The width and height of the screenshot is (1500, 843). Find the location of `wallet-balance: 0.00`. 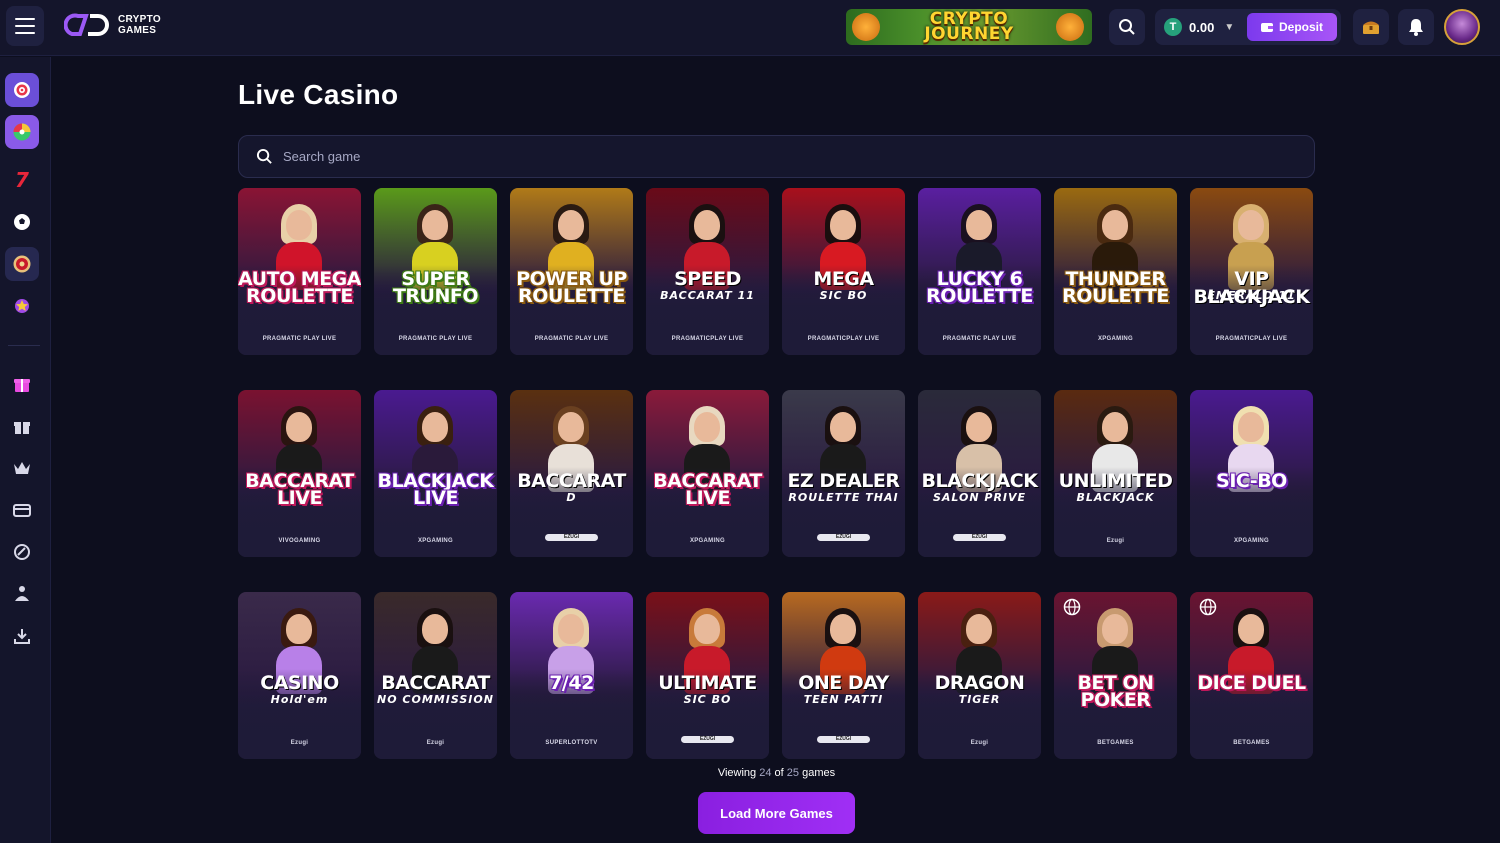

wallet-balance: 0.00 is located at coordinates (1202, 27).